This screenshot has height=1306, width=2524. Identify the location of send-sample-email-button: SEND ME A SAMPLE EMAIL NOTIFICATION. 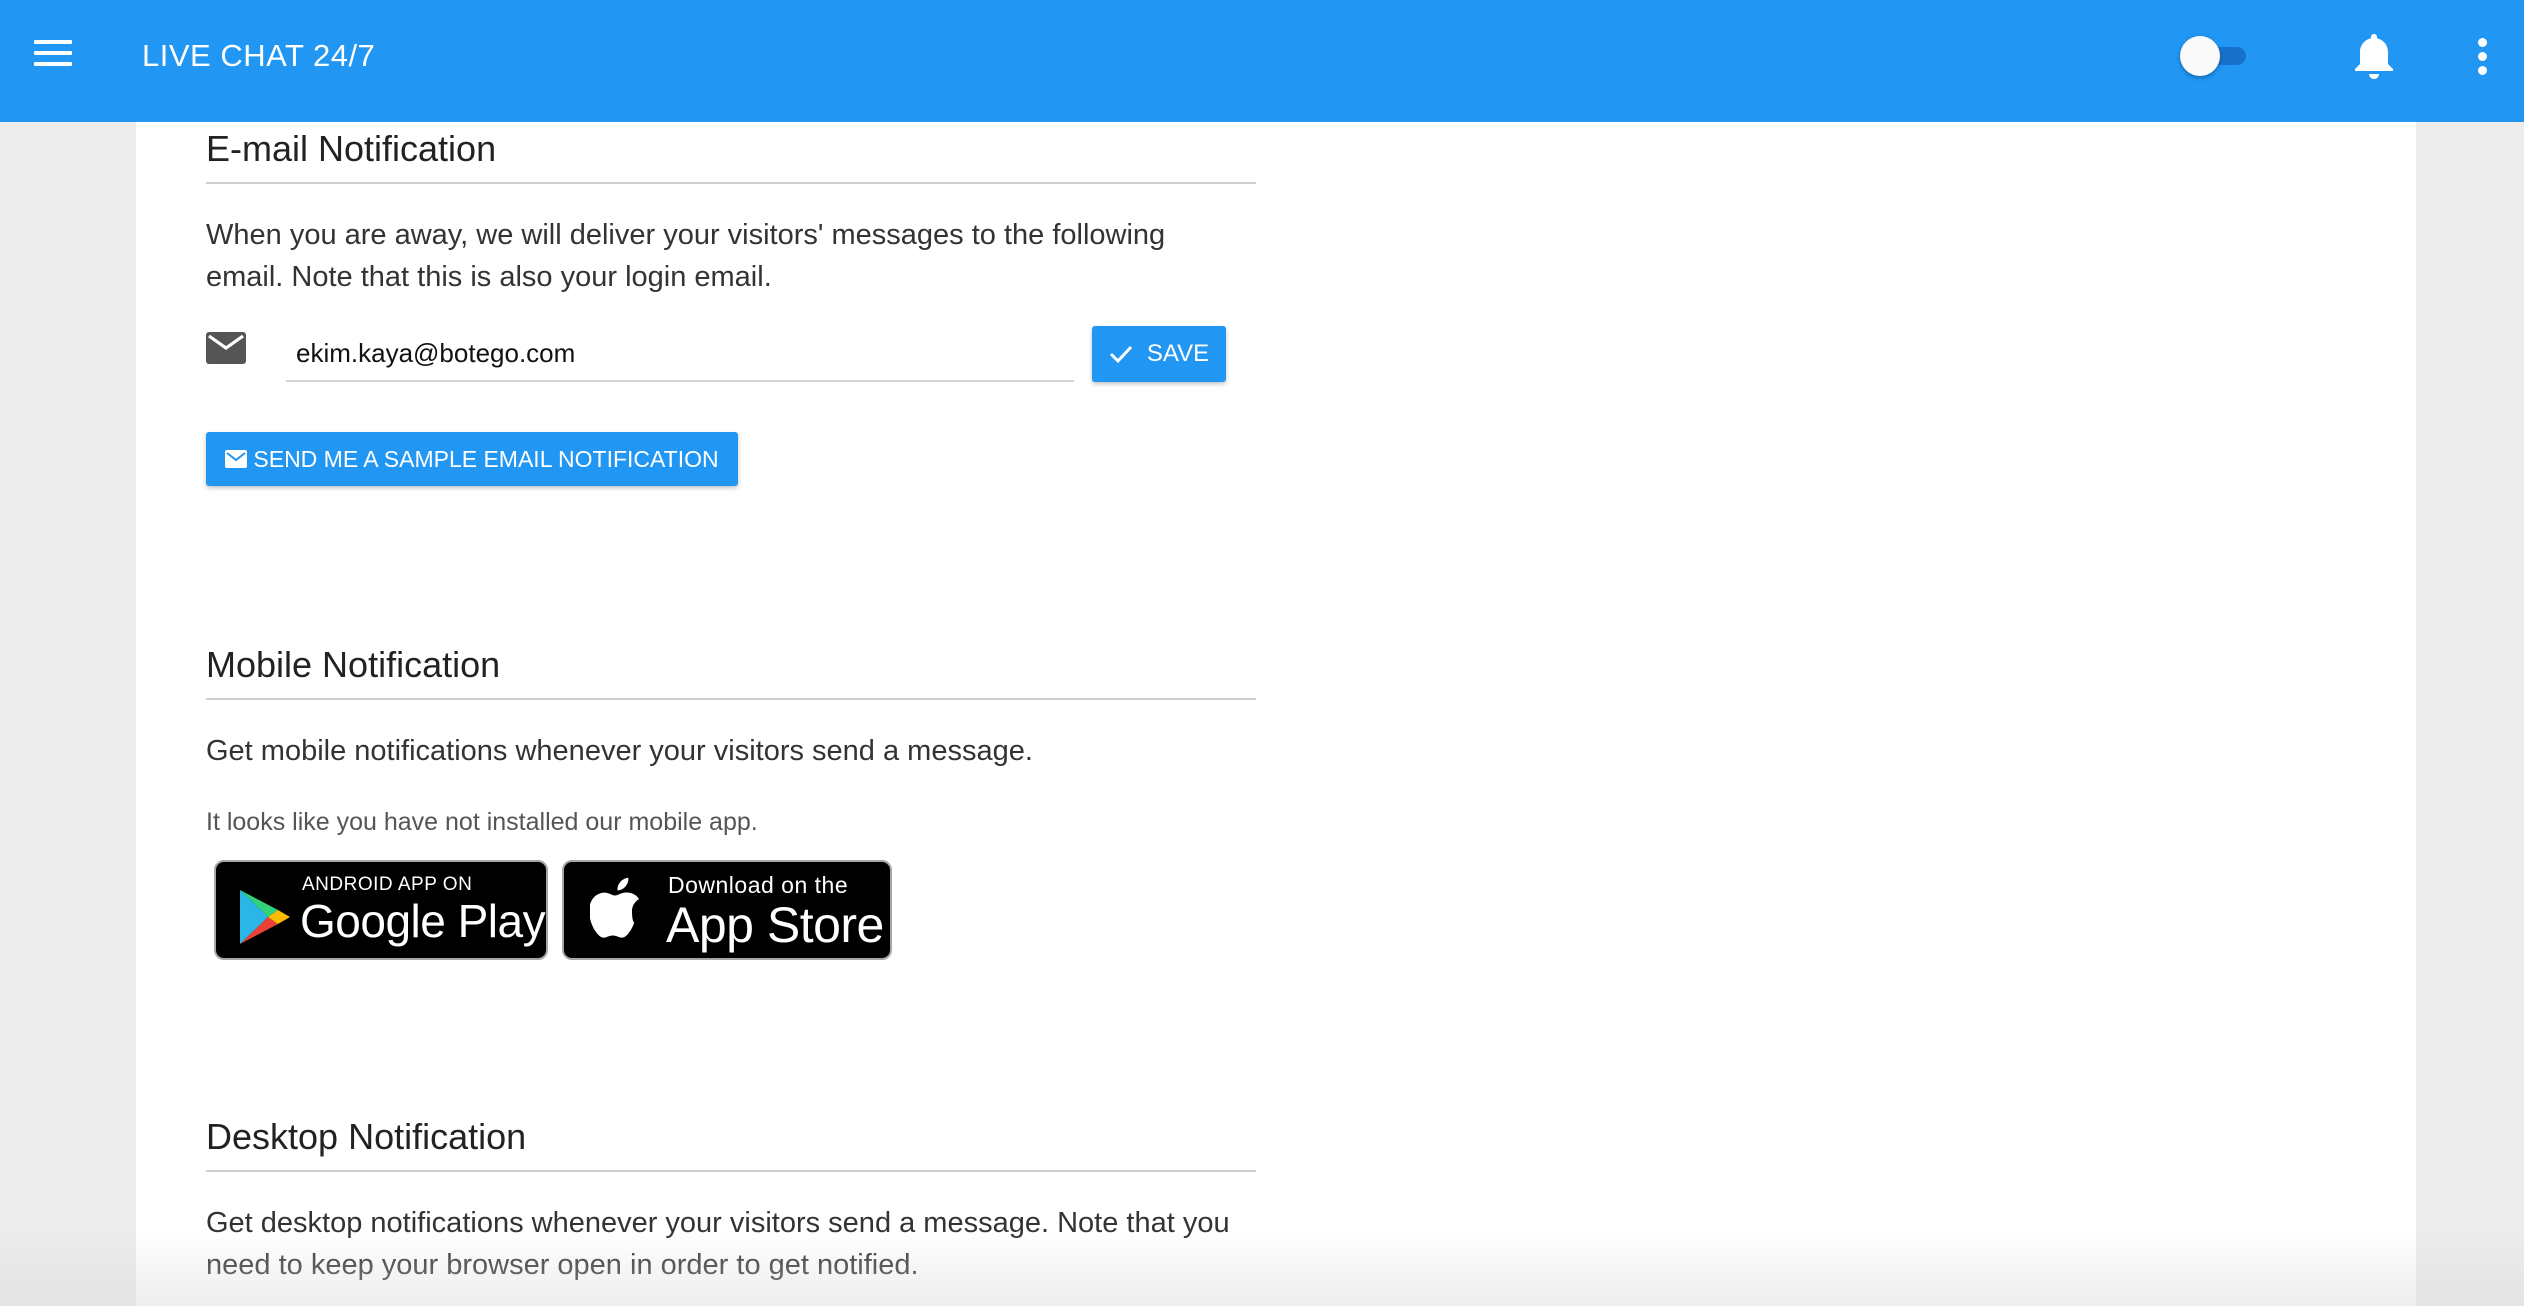
(472, 459).